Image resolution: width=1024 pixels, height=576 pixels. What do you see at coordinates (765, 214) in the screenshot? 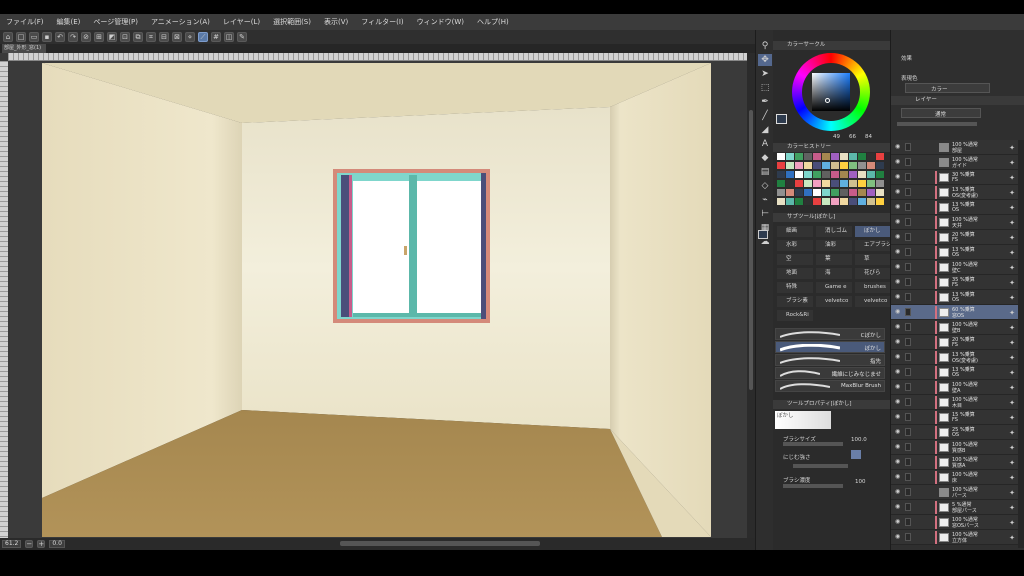
I see `ruler-tool-icon: ⊢` at bounding box center [765, 214].